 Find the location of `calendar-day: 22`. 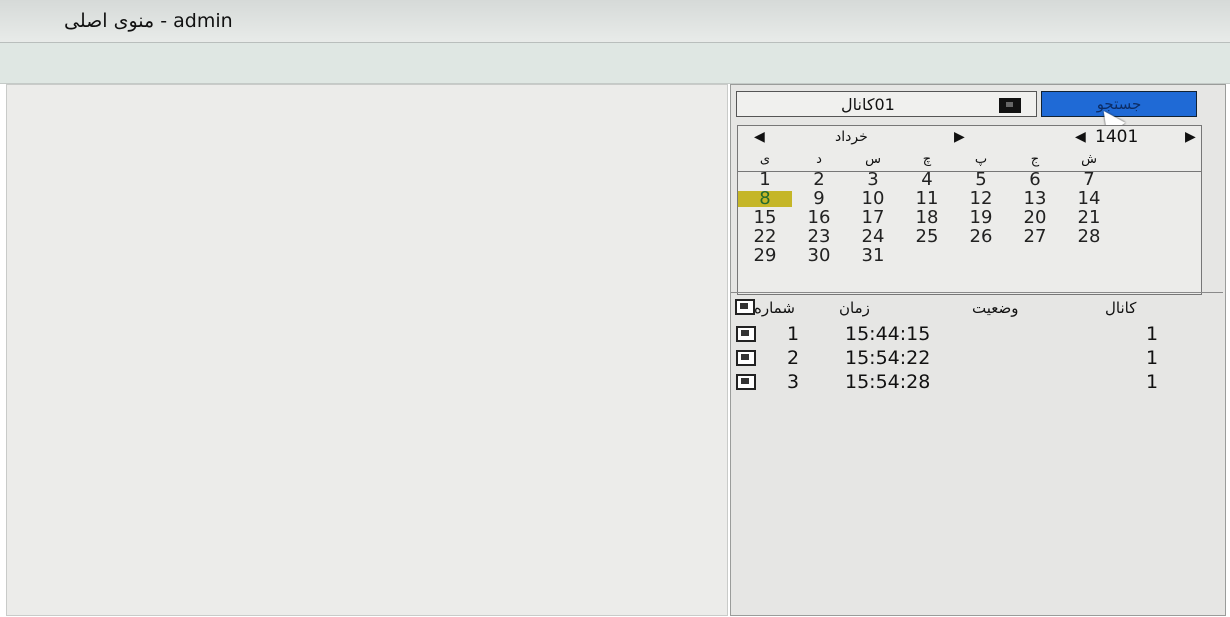

calendar-day: 22 is located at coordinates (765, 237).